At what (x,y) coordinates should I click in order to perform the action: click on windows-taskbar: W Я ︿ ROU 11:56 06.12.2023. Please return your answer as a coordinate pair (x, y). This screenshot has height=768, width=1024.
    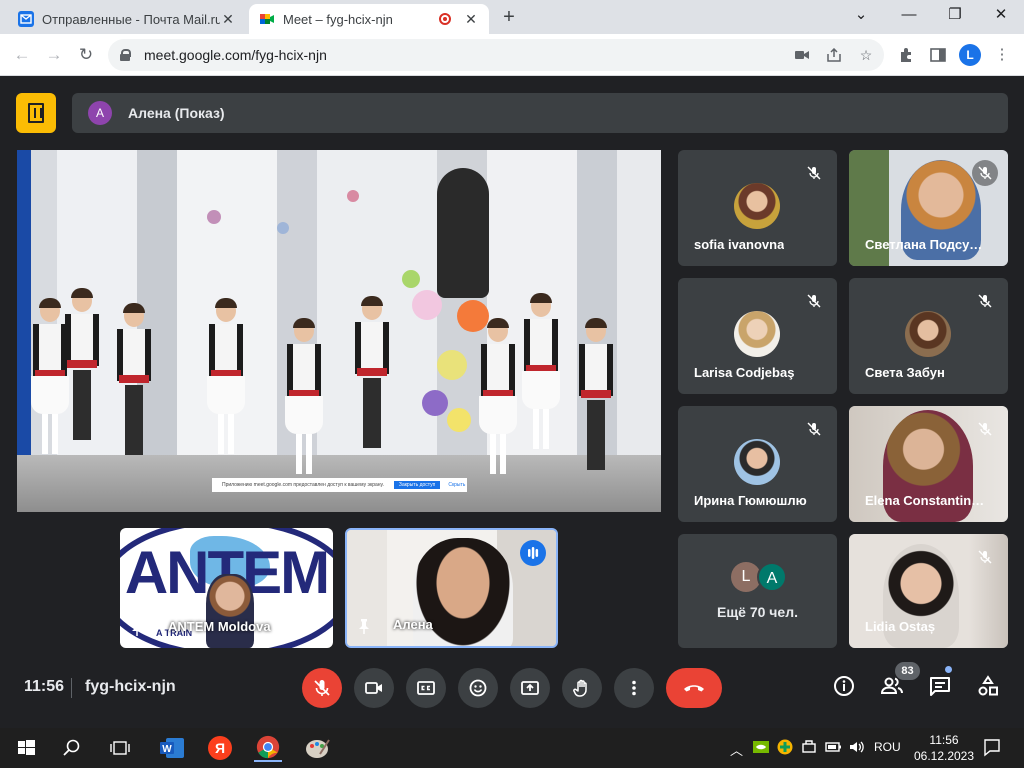
    Looking at the image, I should click on (512, 748).